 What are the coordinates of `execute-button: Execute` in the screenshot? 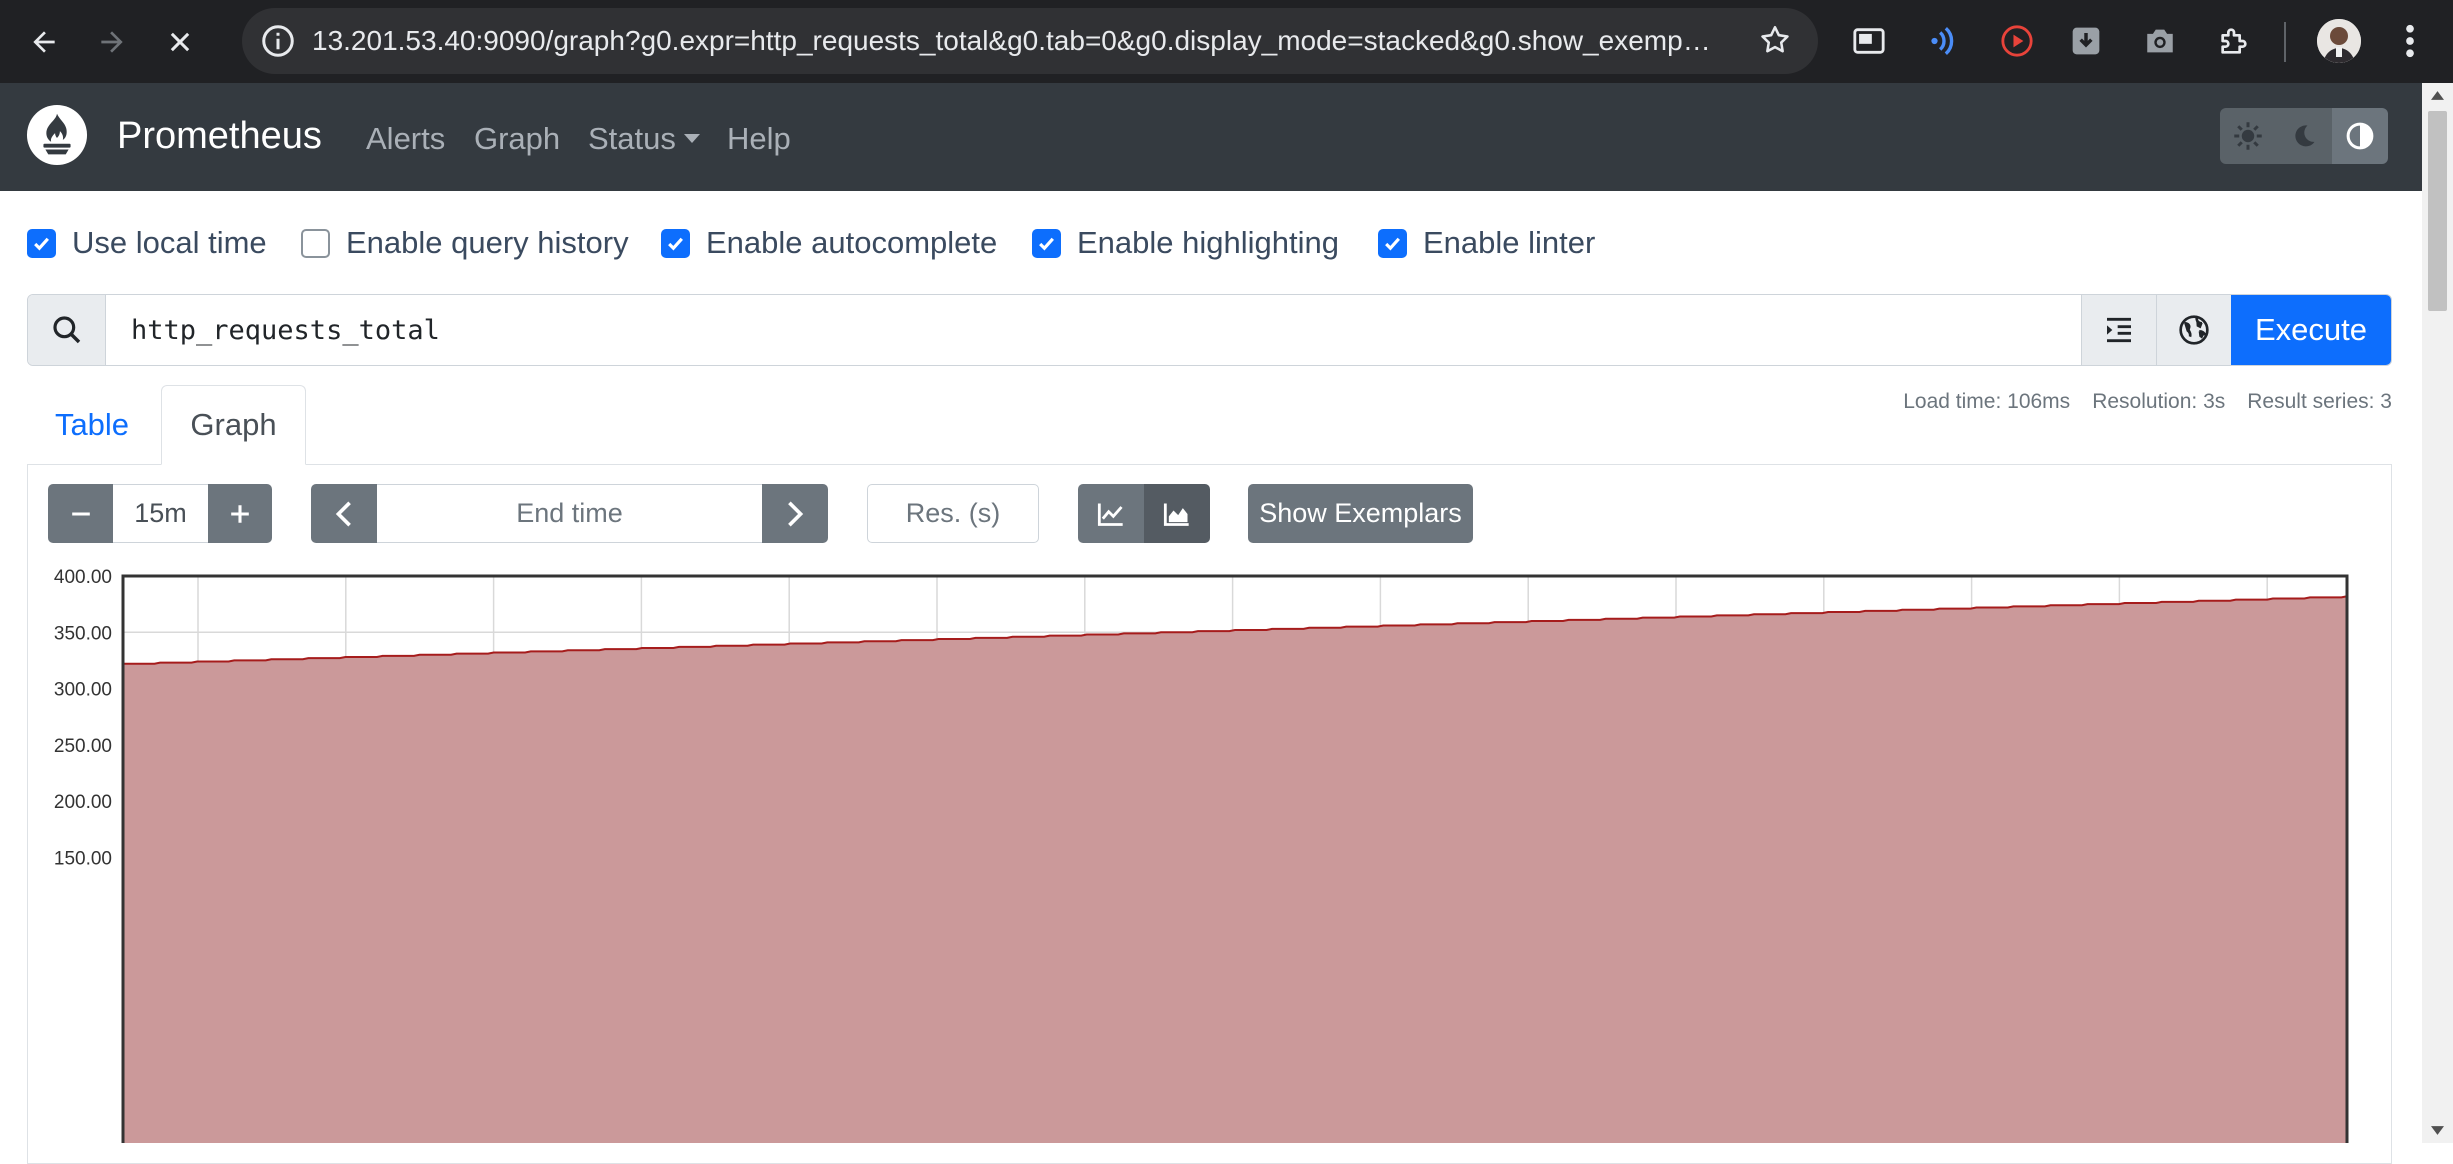 It's located at (2311, 330).